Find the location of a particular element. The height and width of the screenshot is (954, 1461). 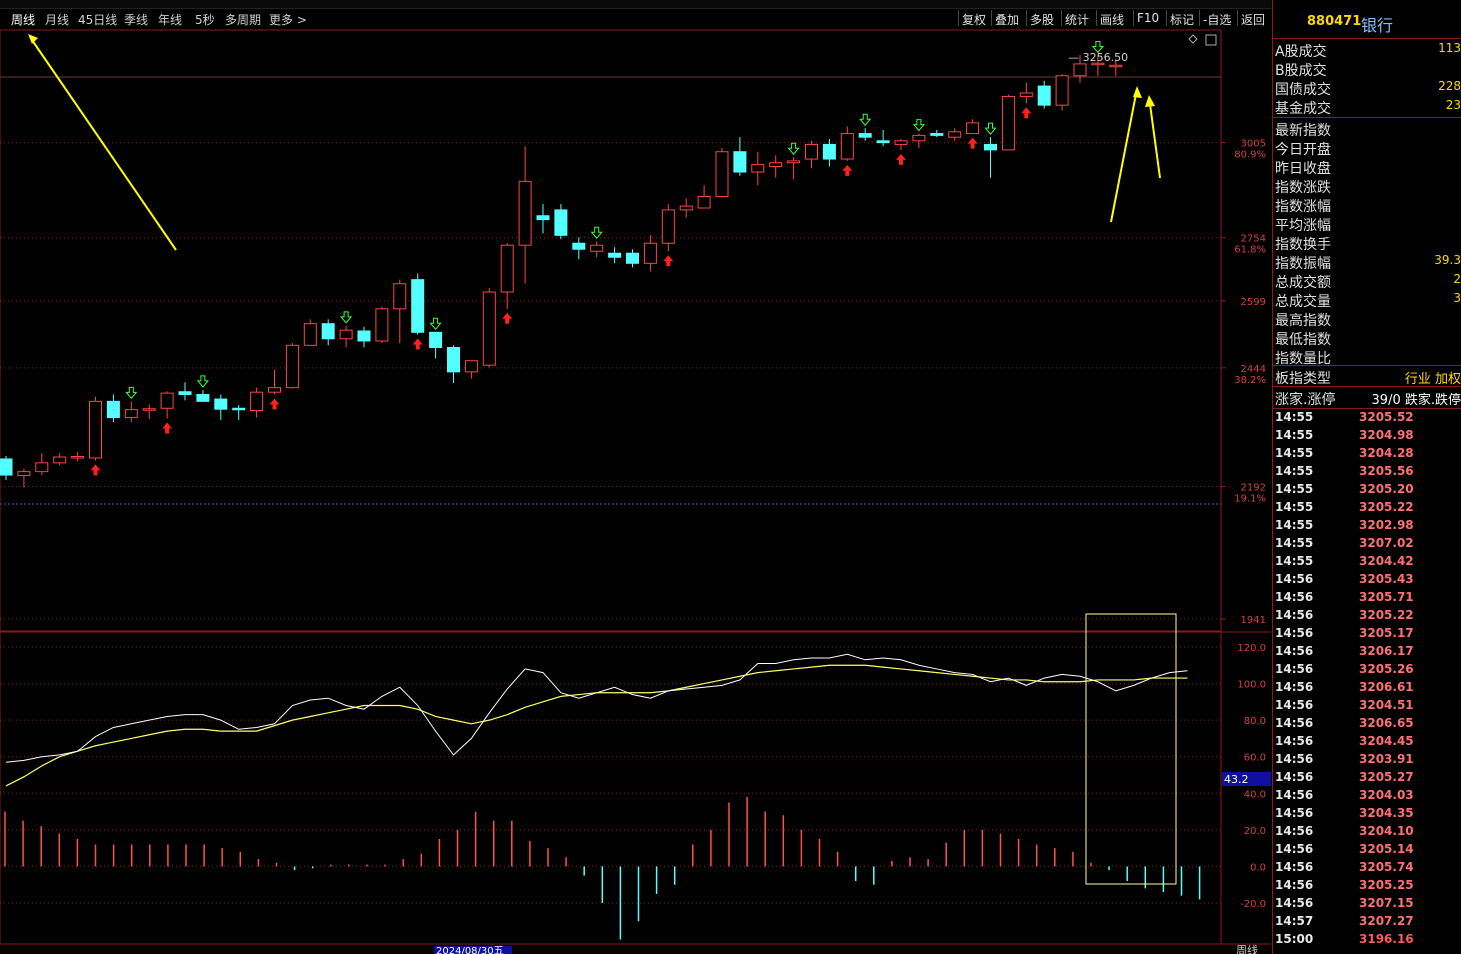

stat-row: 指数振幅 39.3 is located at coordinates (1368, 262).